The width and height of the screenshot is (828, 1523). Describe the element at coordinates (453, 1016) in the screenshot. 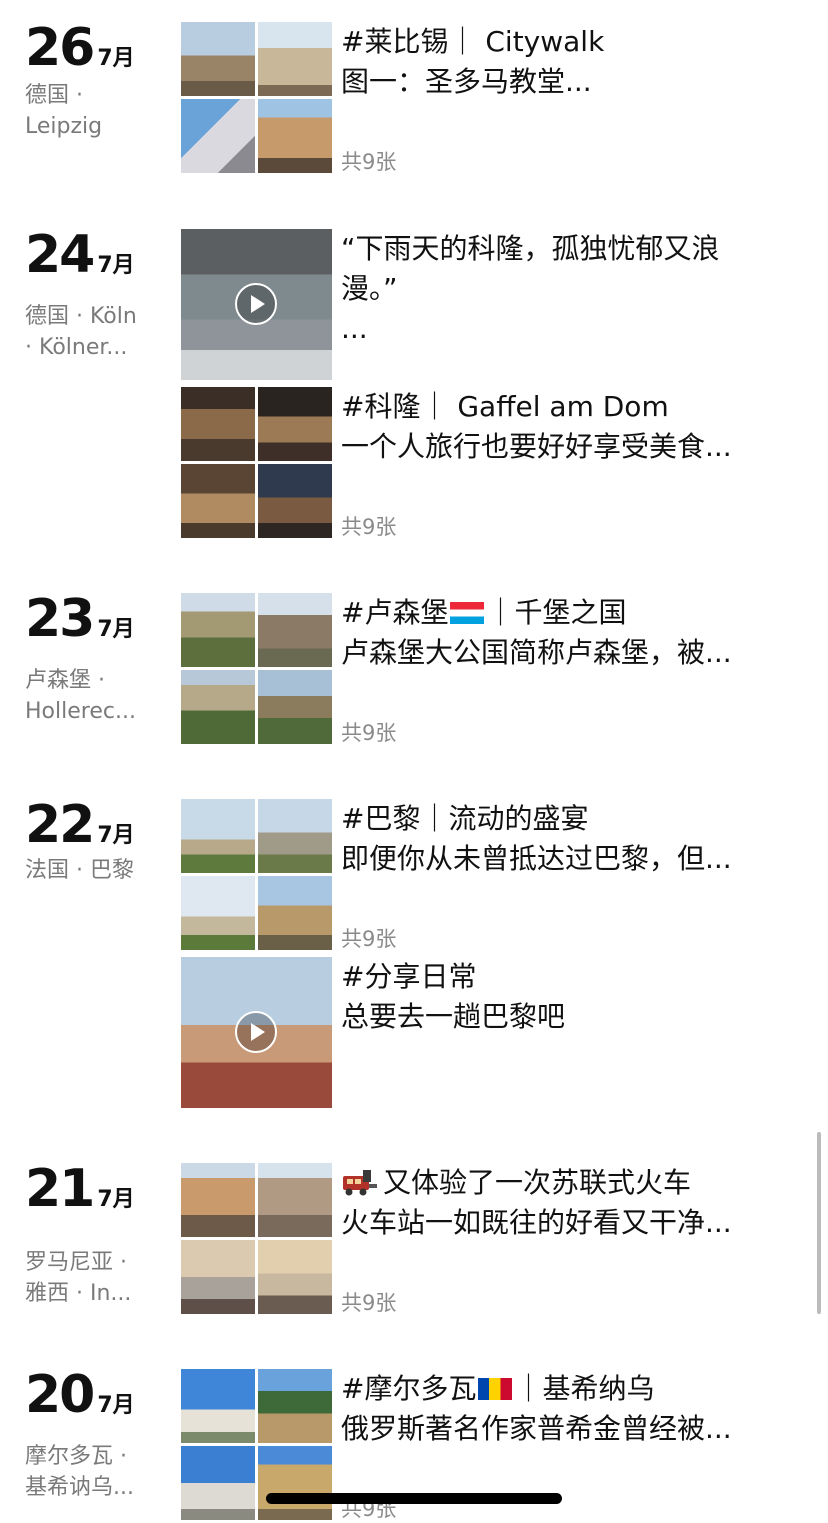

I see `caption-line: 总要去一趟巴黎吧` at that location.